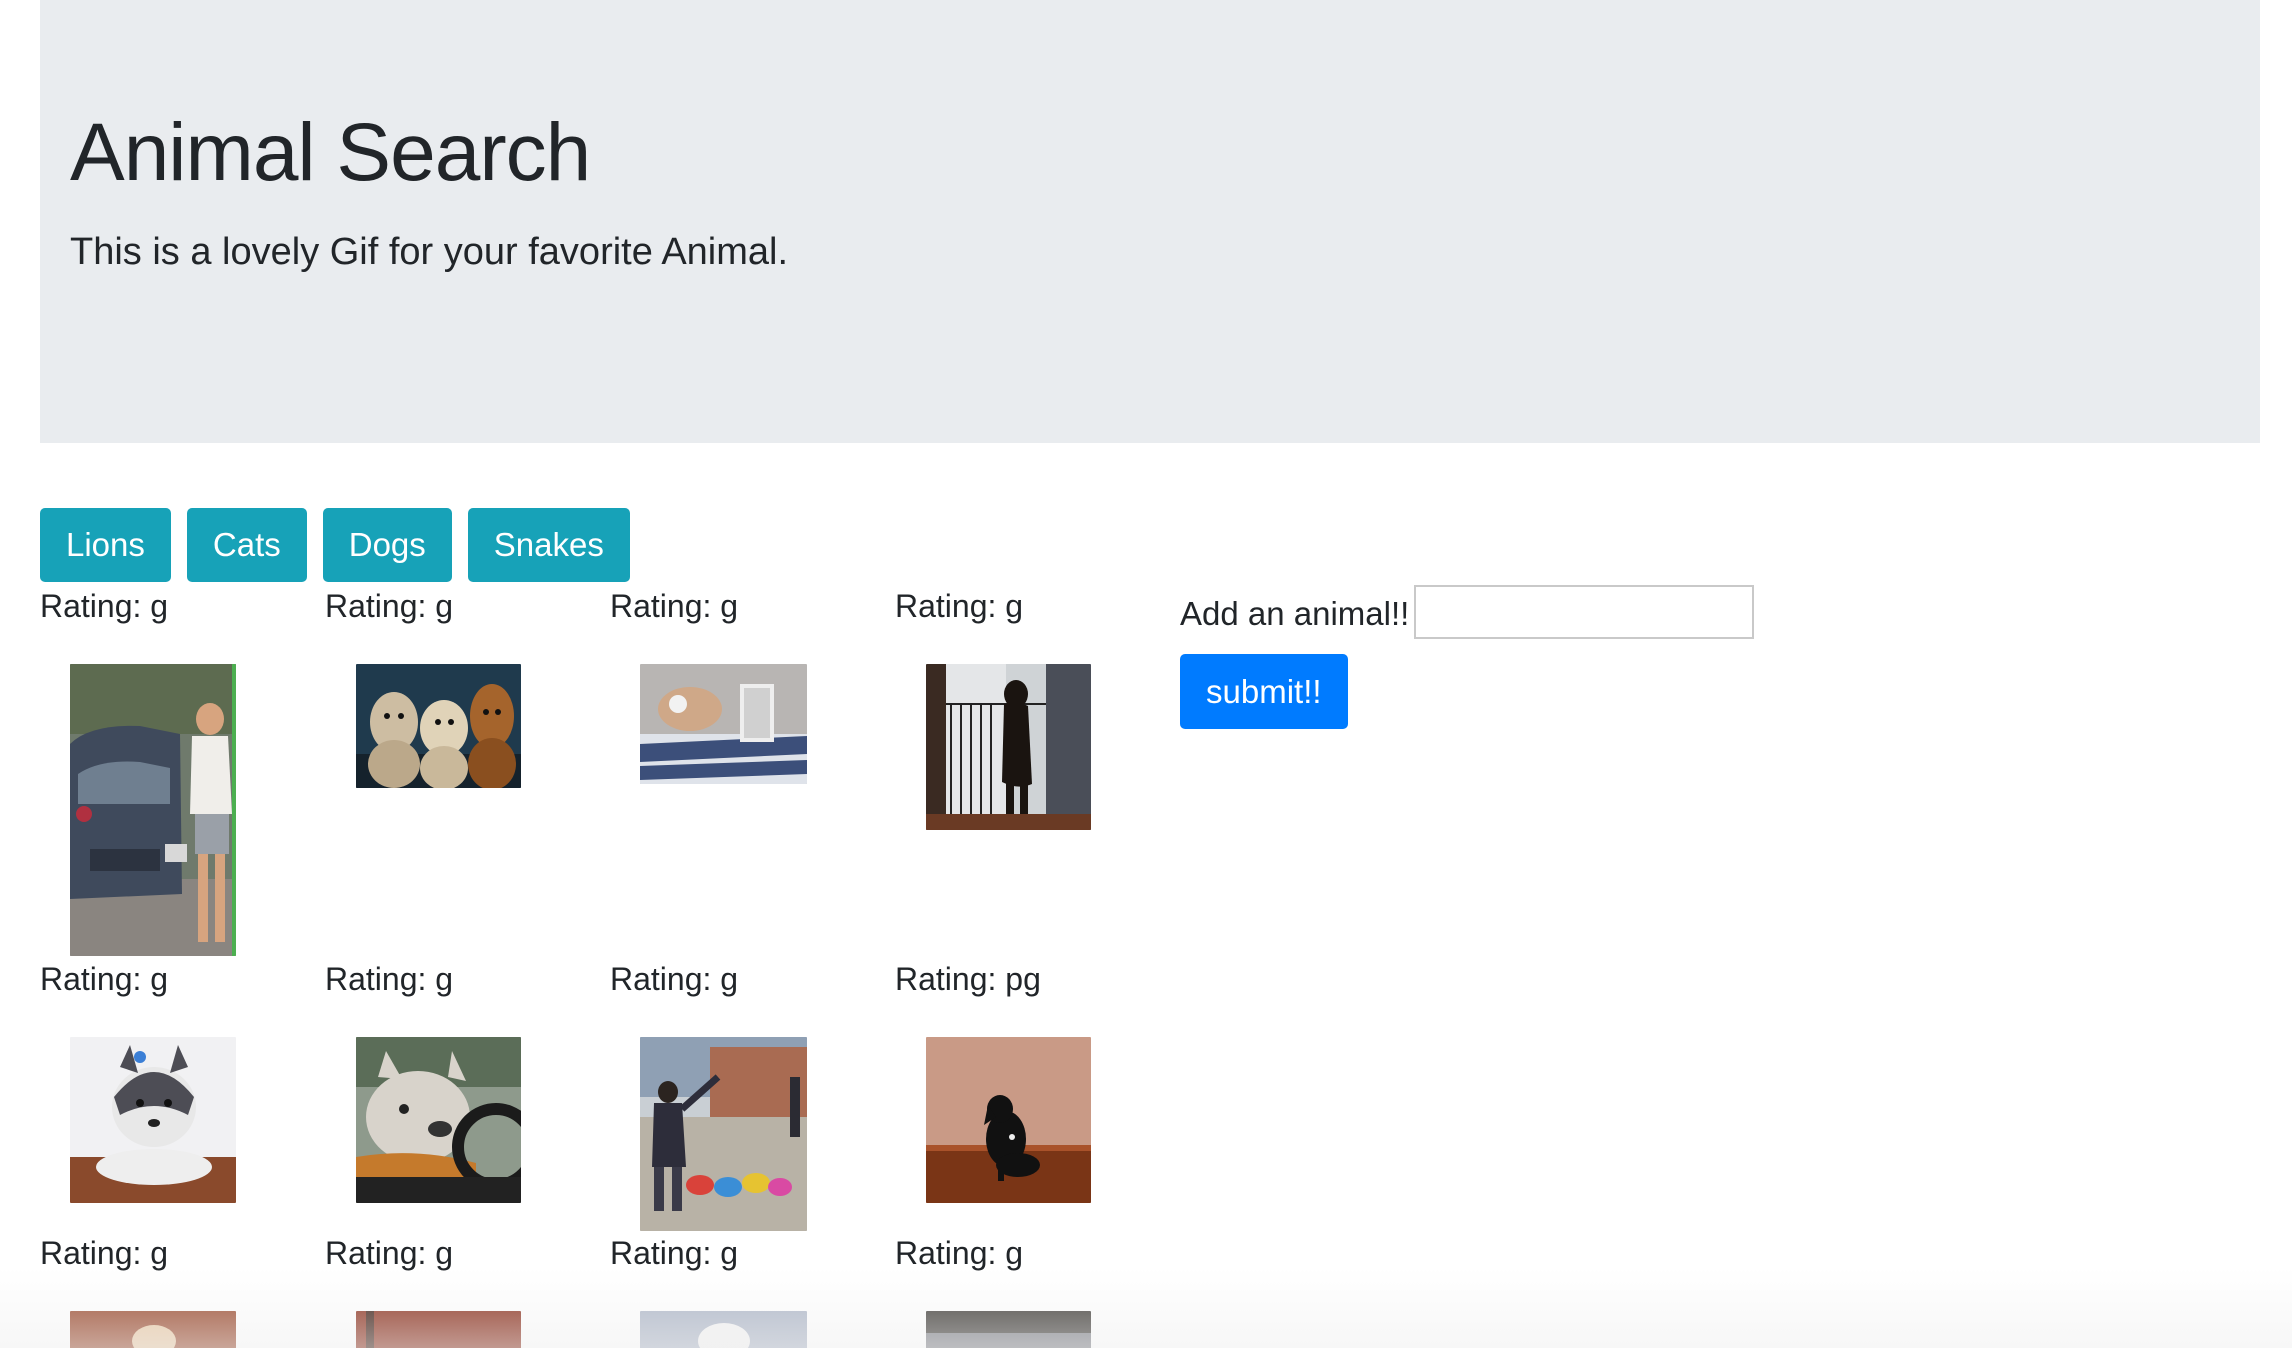  I want to click on animal-button-lions: Lions, so click(105, 545).